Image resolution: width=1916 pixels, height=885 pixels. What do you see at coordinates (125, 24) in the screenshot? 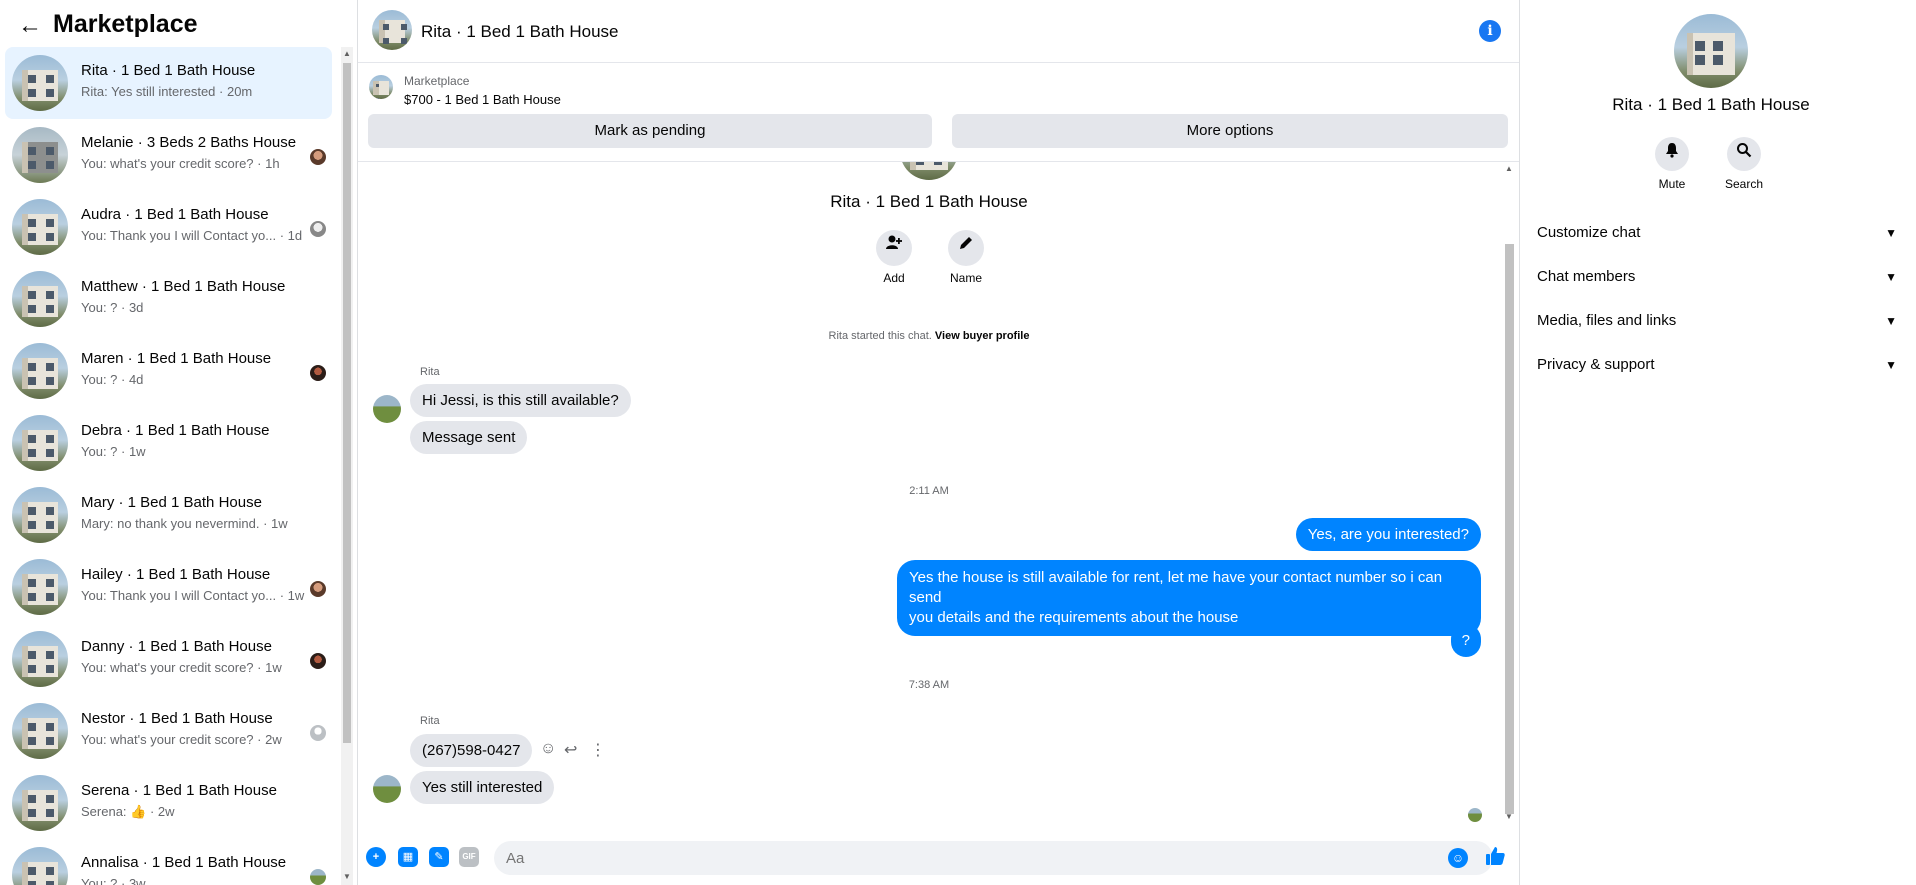
I see `sidebar-title: Marketplace` at bounding box center [125, 24].